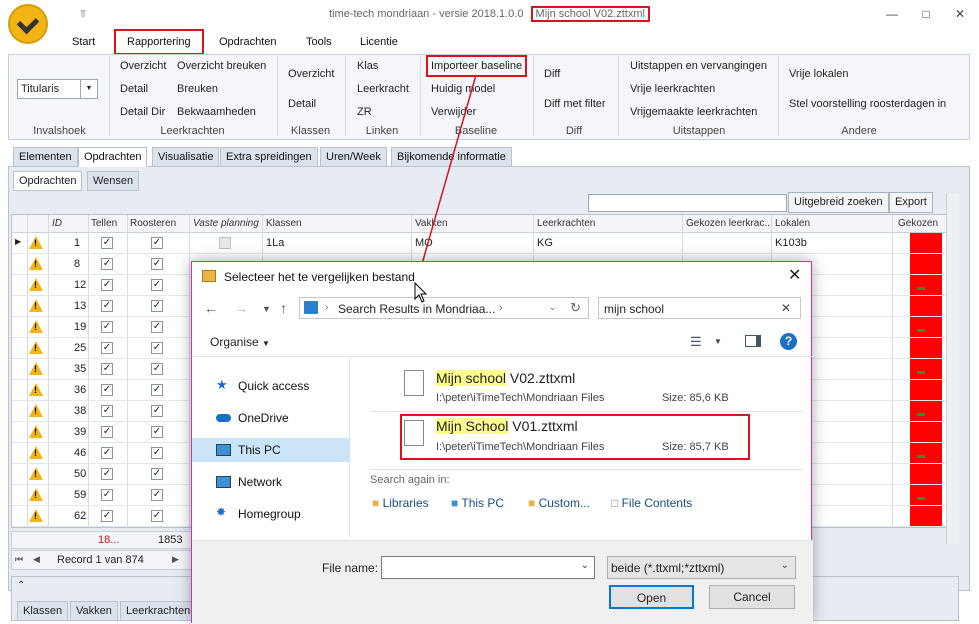 This screenshot has width=979, height=624. What do you see at coordinates (471, 378) in the screenshot?
I see `file-name-match: Mijn school` at bounding box center [471, 378].